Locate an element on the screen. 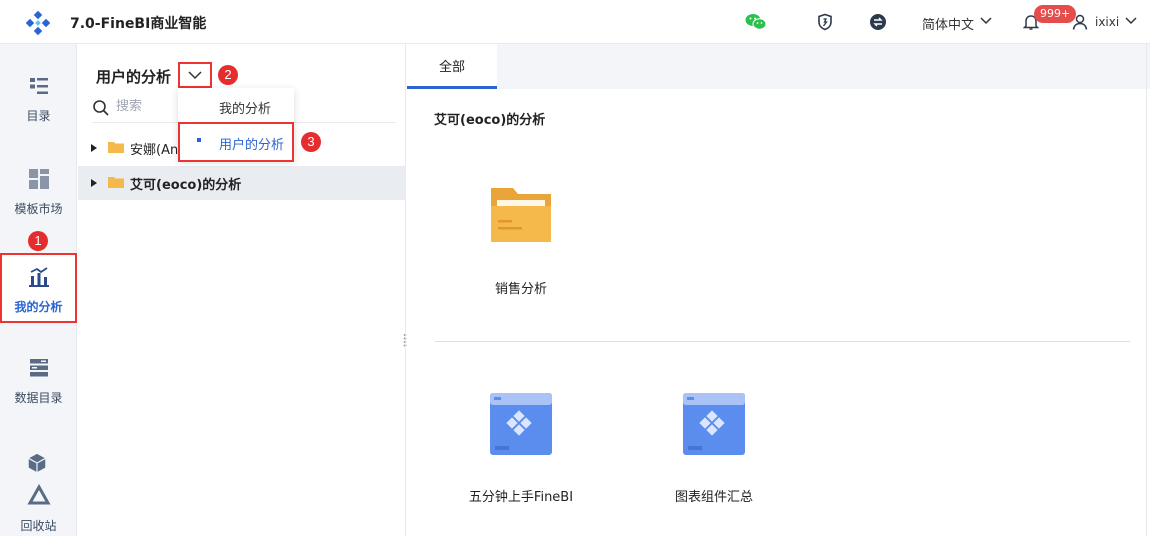  selected-dot-icon is located at coordinates (199, 140).